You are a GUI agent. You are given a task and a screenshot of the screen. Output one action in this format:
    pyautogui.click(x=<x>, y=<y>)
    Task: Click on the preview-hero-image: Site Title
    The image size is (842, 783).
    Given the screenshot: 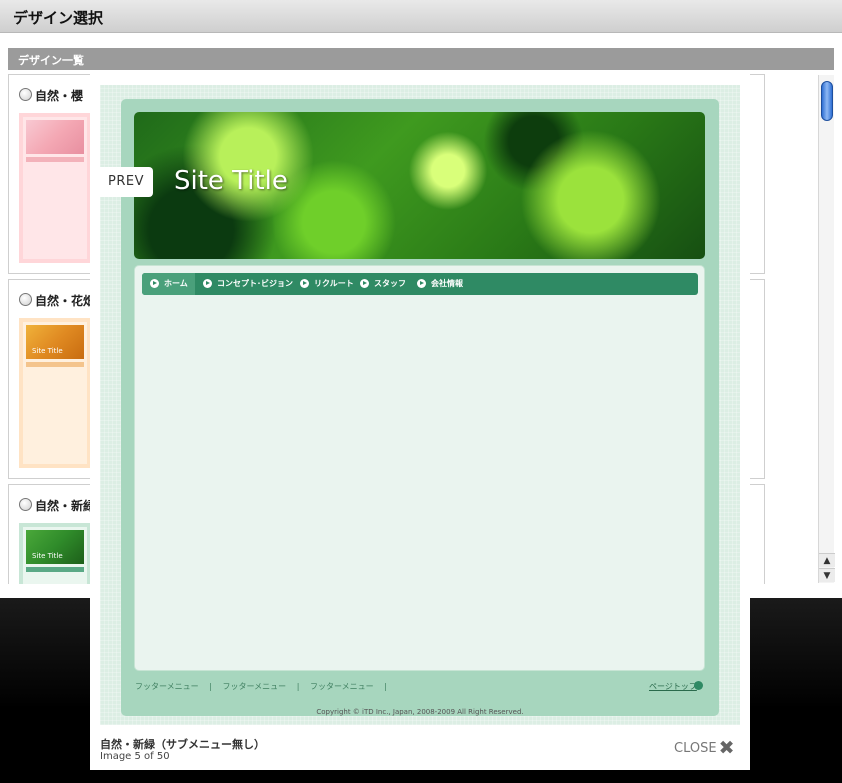 What is the action you would take?
    pyautogui.click(x=419, y=185)
    